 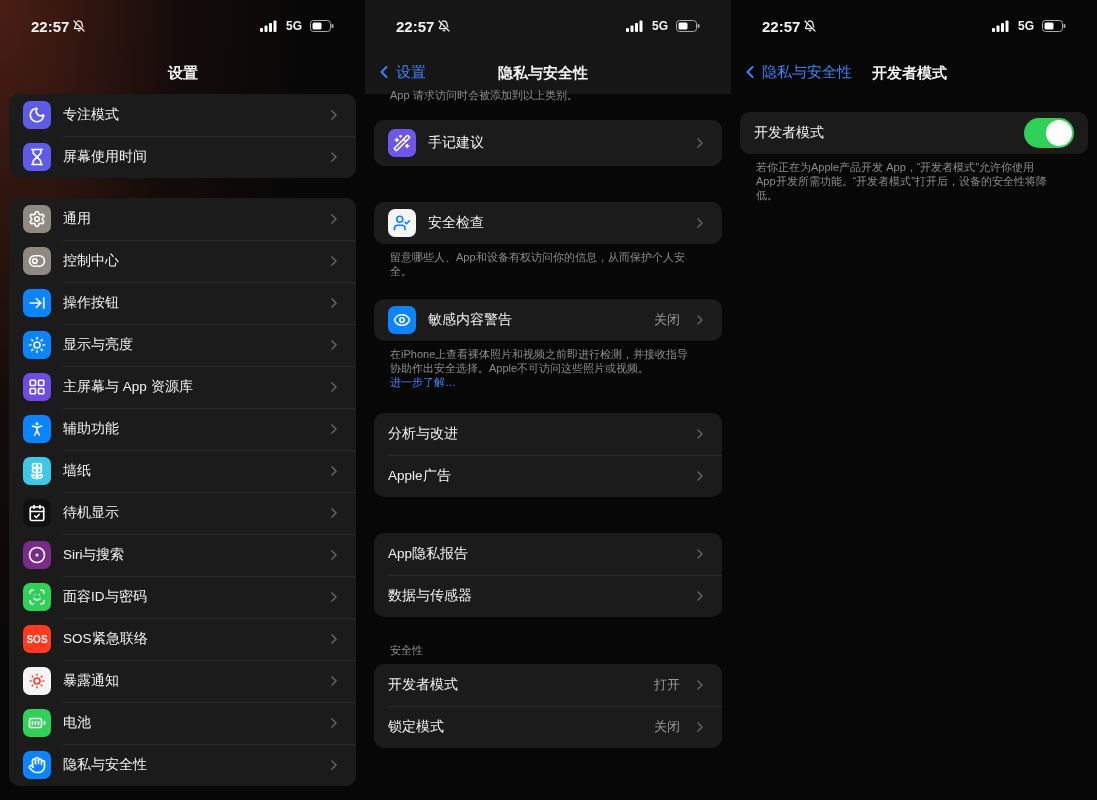 What do you see at coordinates (1049, 133) in the screenshot?
I see `toggle-switch` at bounding box center [1049, 133].